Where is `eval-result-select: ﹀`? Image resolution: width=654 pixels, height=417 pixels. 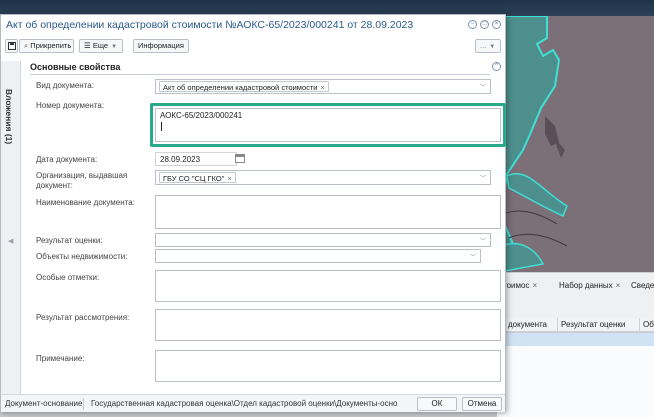 eval-result-select: ﹀ is located at coordinates (323, 240).